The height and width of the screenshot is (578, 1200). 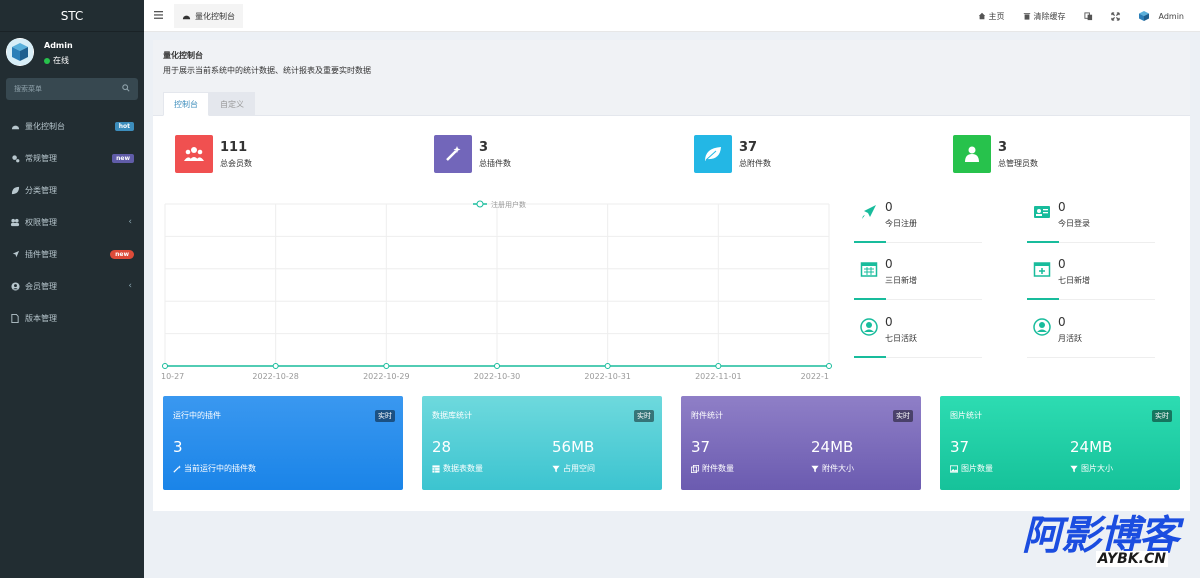 I want to click on card-label-secondary: 图片大小, so click(x=1091, y=468).